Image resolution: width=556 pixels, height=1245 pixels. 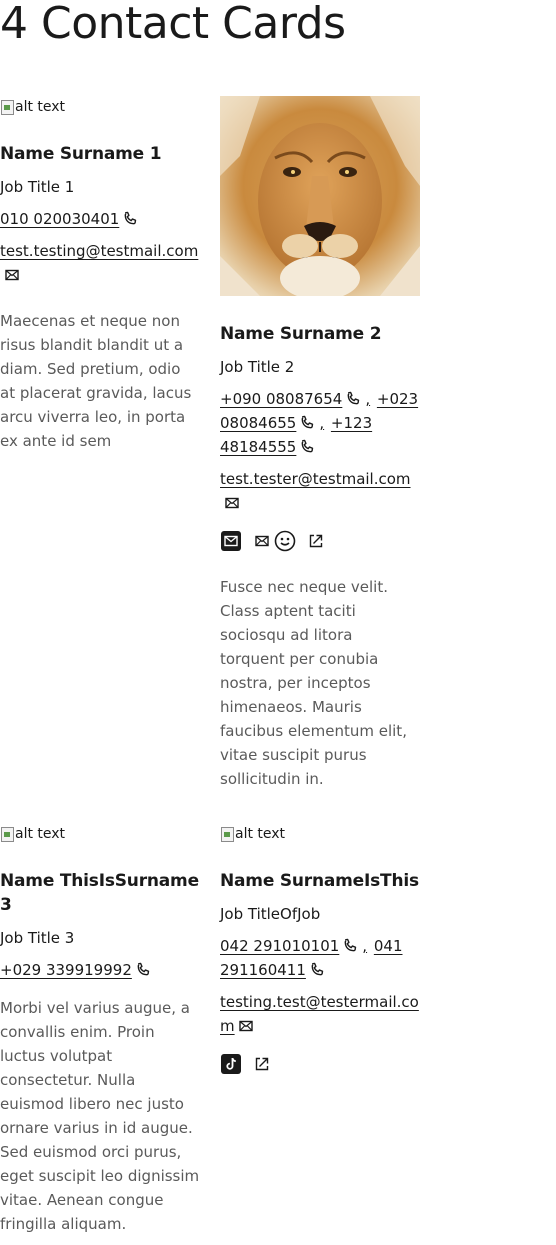 I want to click on email-line: test.tester@testmail.com, so click(x=320, y=491).